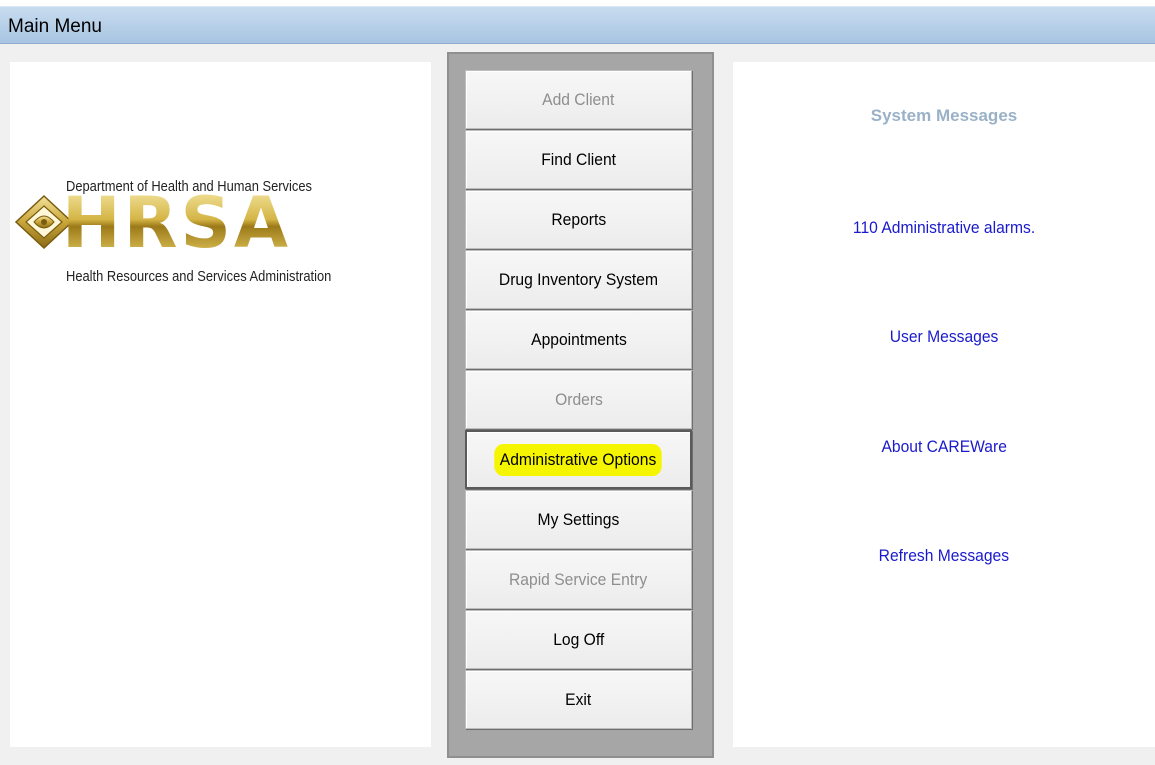 This screenshot has height=765, width=1155. I want to click on appointments-button: Appointments, so click(578, 339).